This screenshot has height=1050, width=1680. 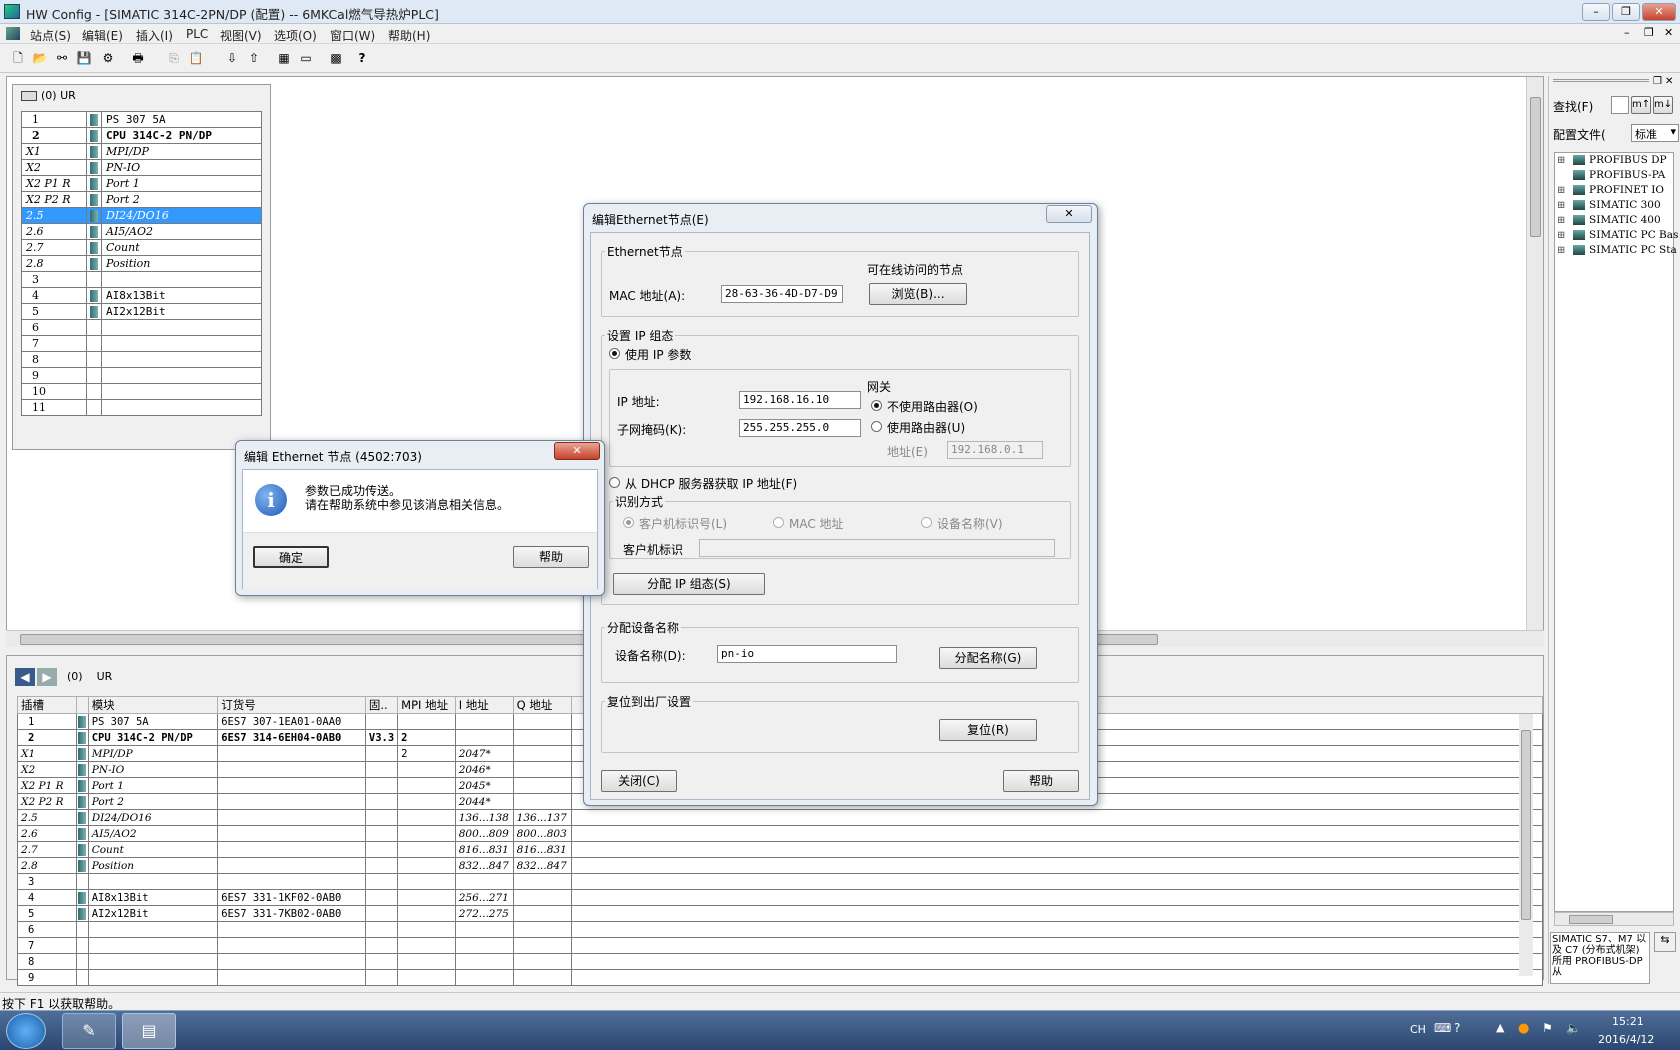 What do you see at coordinates (141, 183) in the screenshot?
I see `rack-row: X2 P1 R Port 1` at bounding box center [141, 183].